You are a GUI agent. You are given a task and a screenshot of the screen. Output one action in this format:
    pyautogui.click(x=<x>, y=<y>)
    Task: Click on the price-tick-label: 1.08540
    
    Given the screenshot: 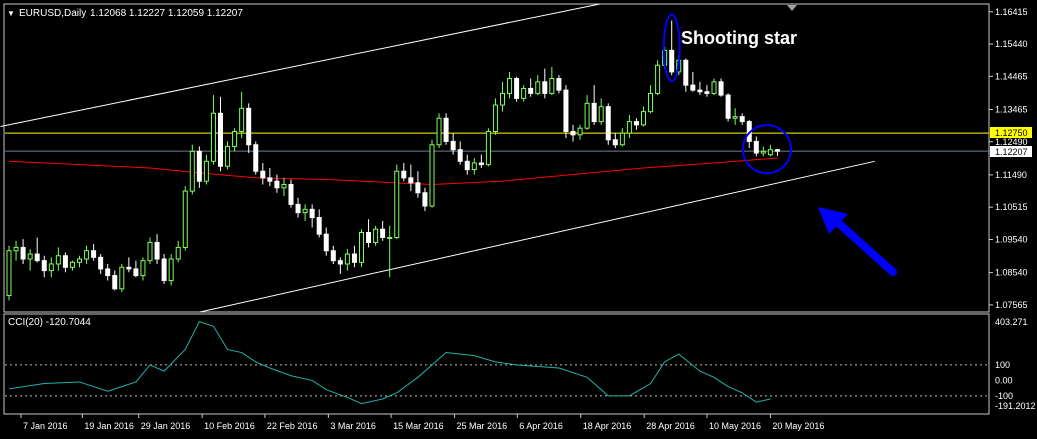 What is the action you would take?
    pyautogui.click(x=1011, y=273)
    